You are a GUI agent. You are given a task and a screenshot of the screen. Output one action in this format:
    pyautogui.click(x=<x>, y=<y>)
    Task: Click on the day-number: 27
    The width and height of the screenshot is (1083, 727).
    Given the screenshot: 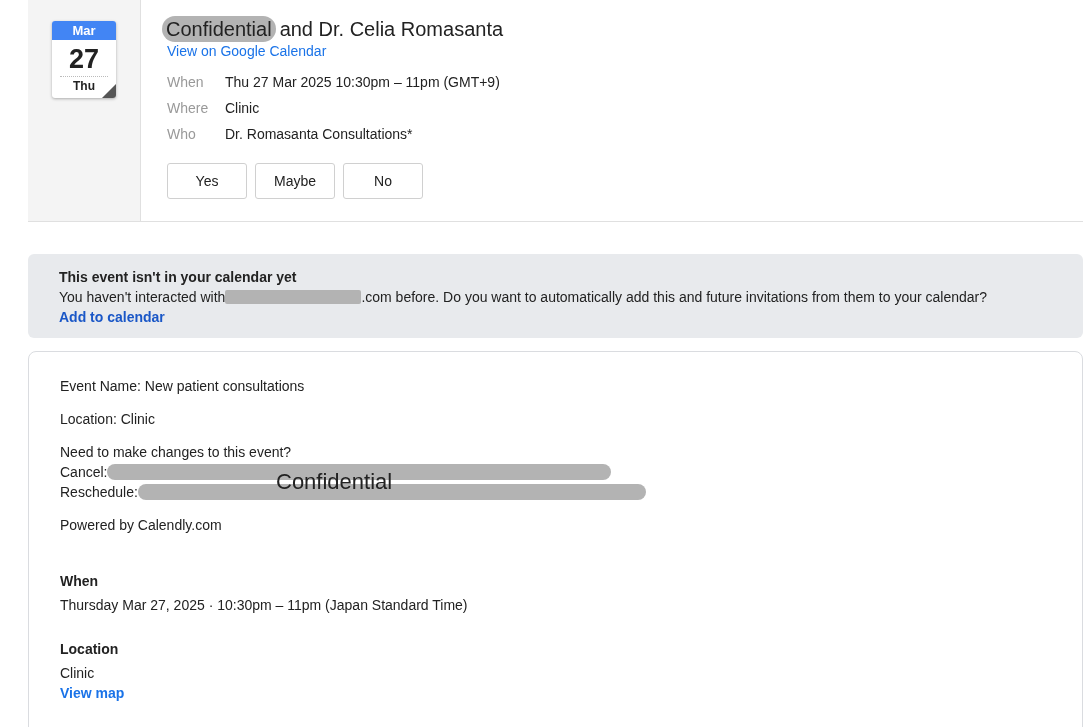 What is the action you would take?
    pyautogui.click(x=83, y=59)
    